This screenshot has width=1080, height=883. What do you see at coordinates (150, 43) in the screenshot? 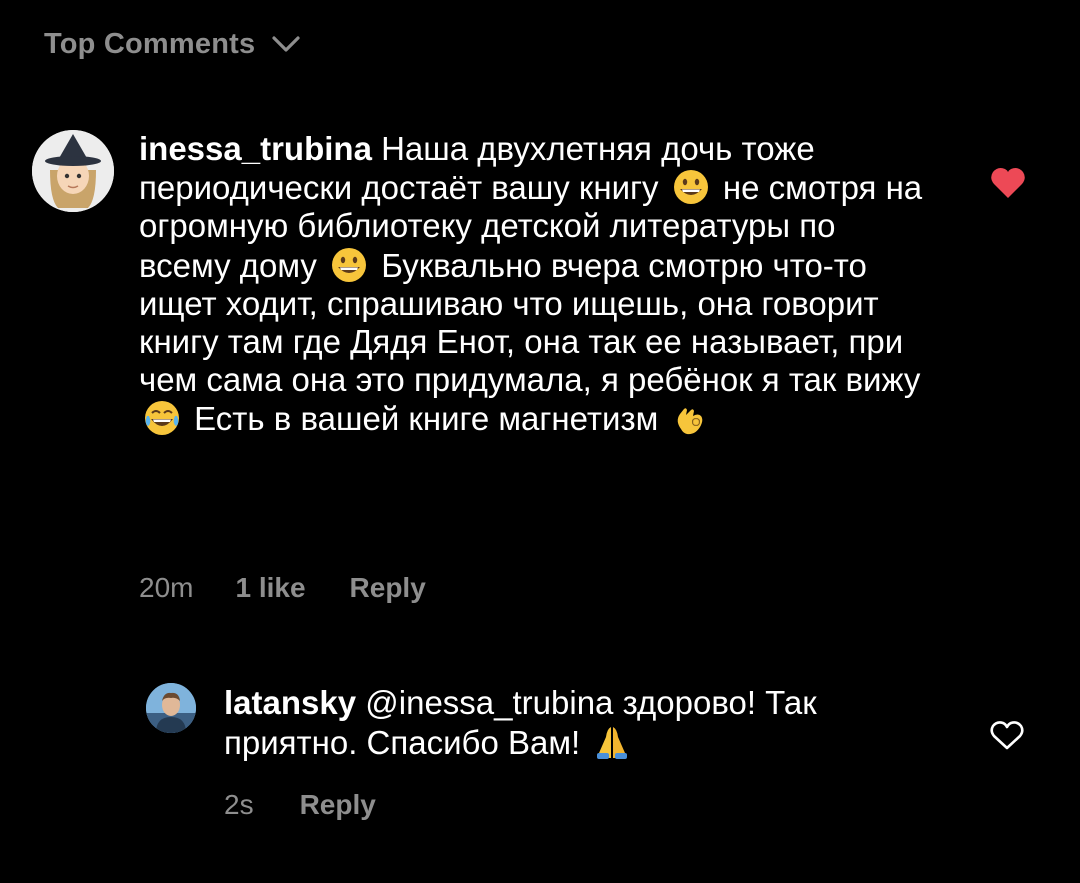
I see `sort-label: Top Comments` at bounding box center [150, 43].